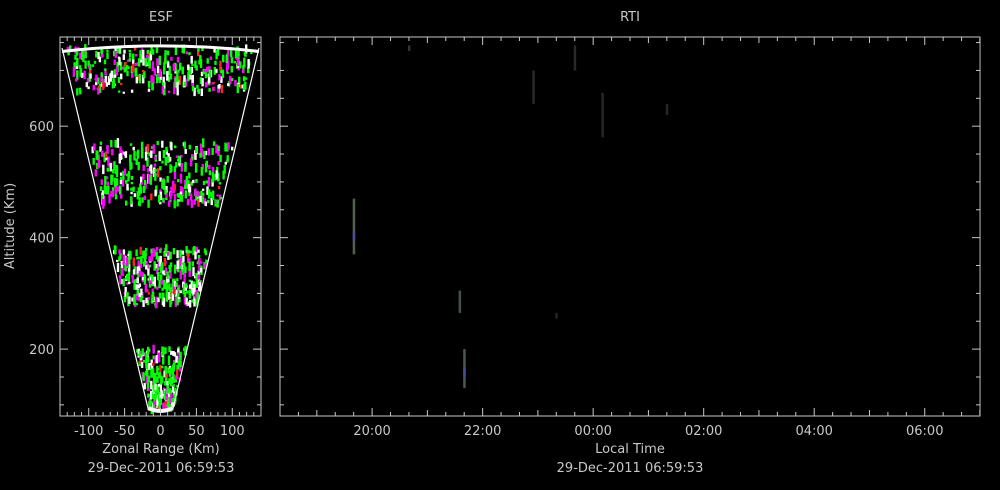 Image resolution: width=1000 pixels, height=490 pixels. Describe the element at coordinates (159, 229) in the screenshot. I see `esf-echo-points` at that location.